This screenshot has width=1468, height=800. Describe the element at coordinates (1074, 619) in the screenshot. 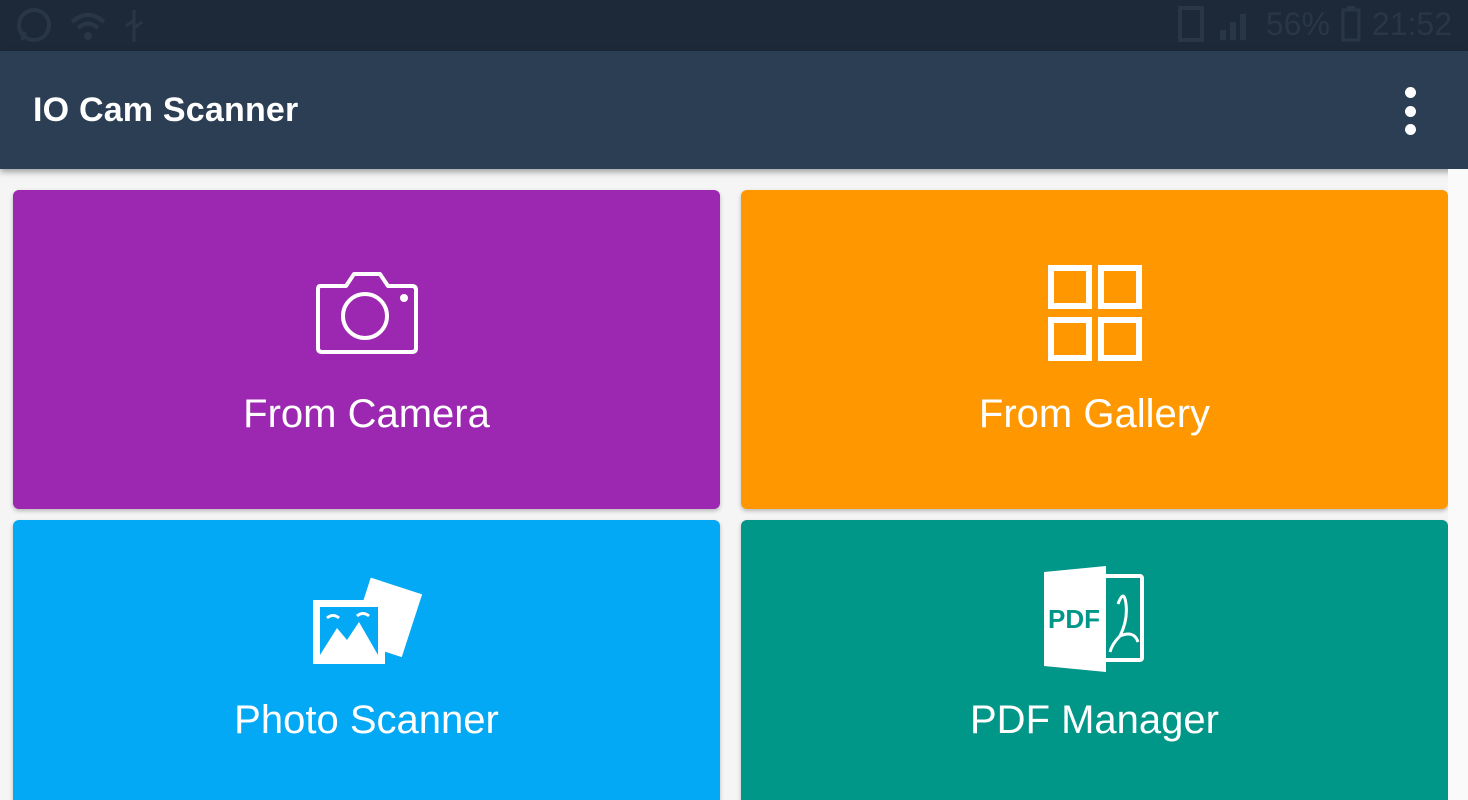

I see `svg-text: PDF` at that location.